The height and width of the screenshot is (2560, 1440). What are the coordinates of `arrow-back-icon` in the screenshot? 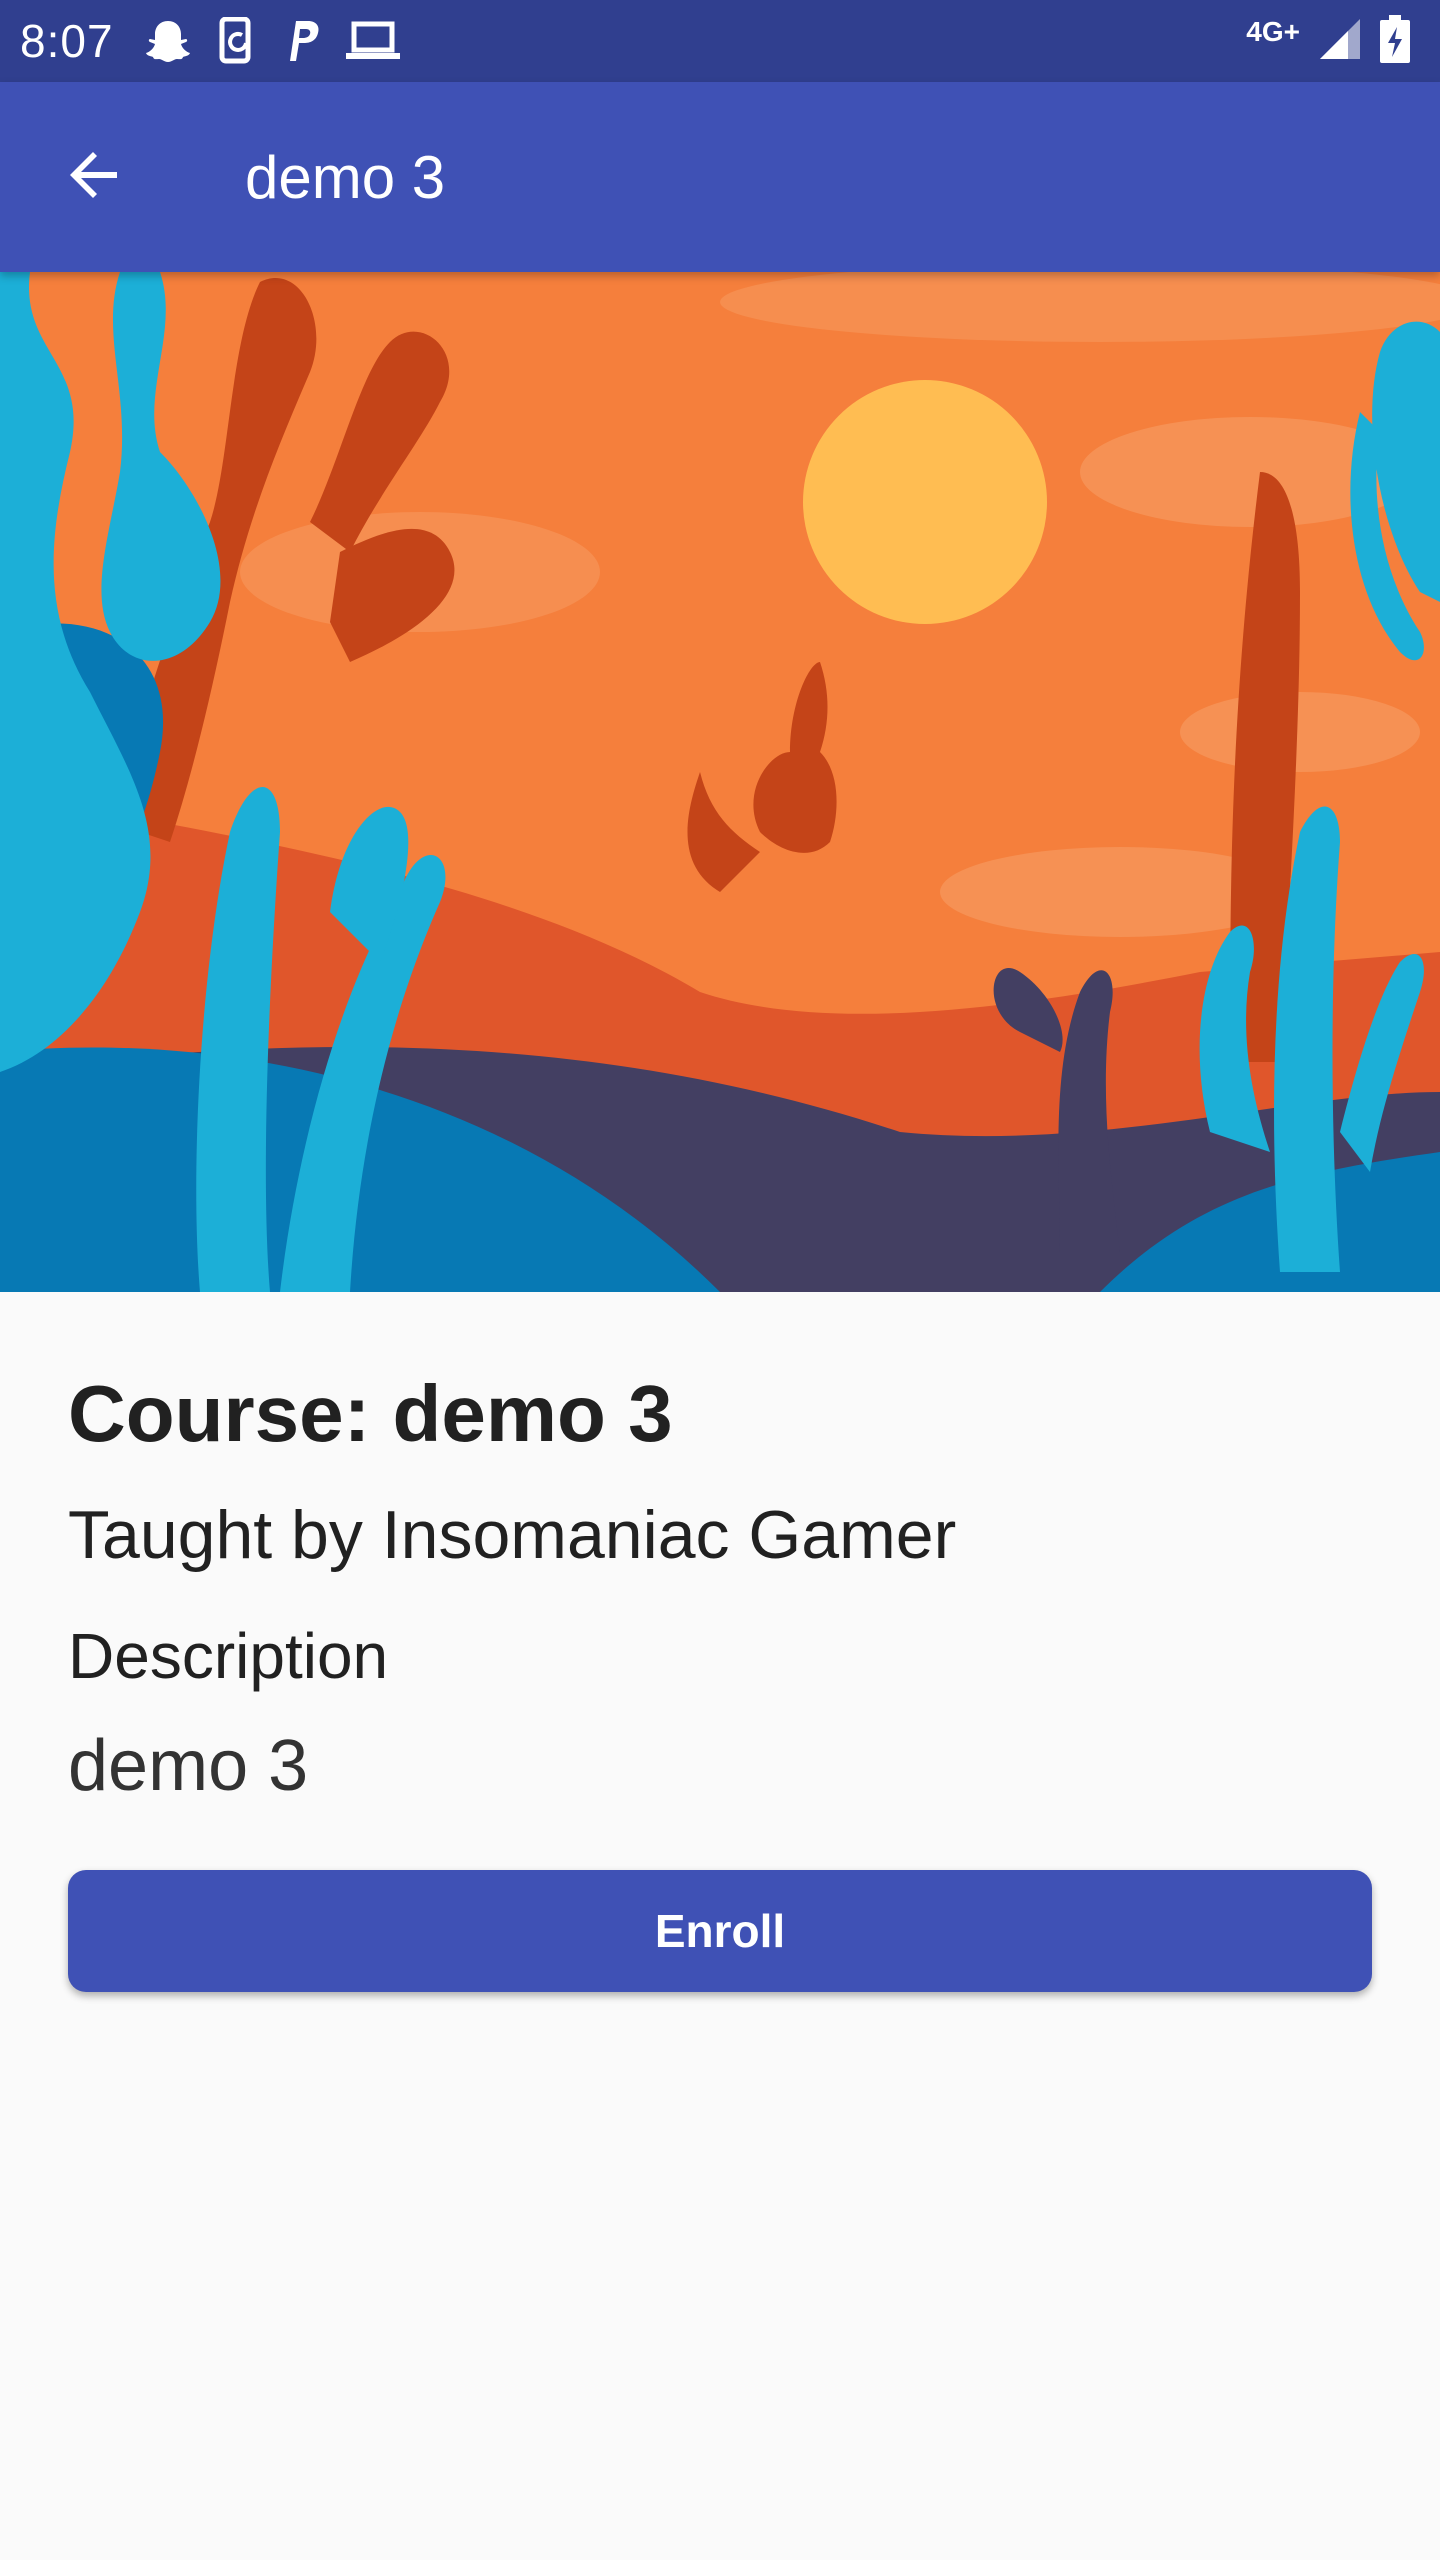 It's located at (95, 177).